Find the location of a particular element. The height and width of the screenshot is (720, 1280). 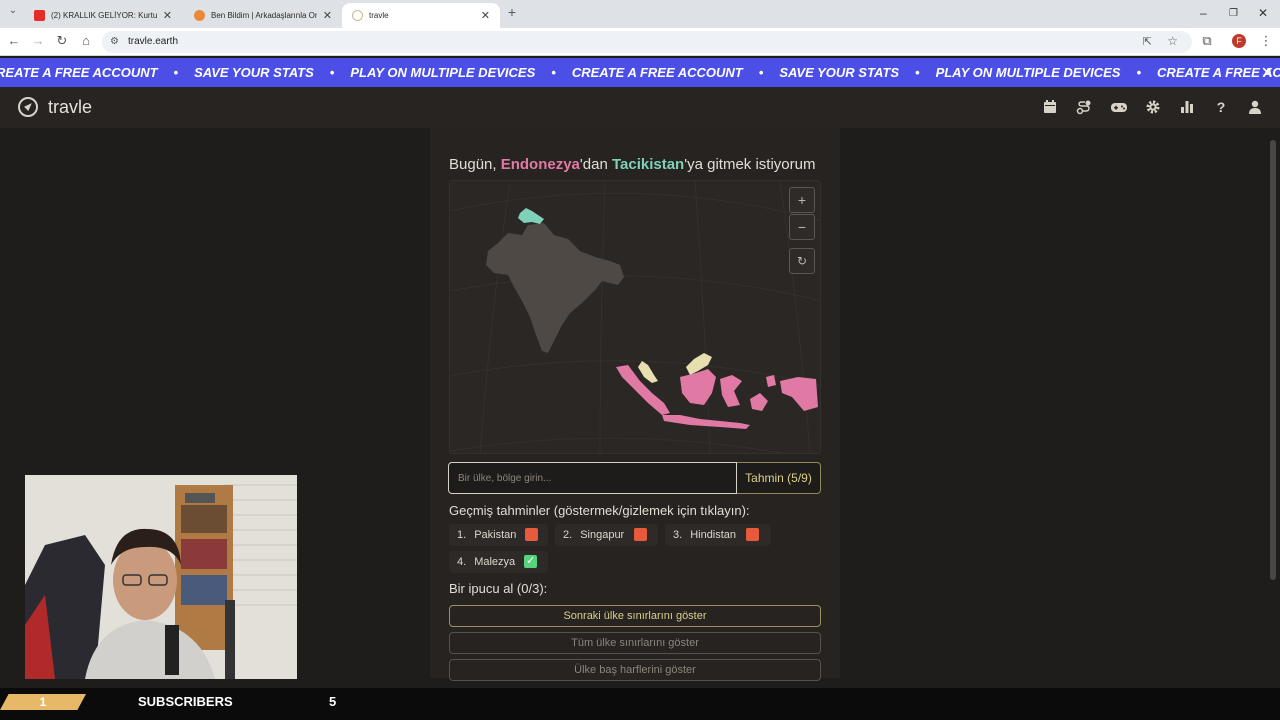

browser-toolbar: ← → ↻ ⌂ ⚙ travle.earth ⇱ ☆ ⧉ F ⋮ is located at coordinates (640, 42).